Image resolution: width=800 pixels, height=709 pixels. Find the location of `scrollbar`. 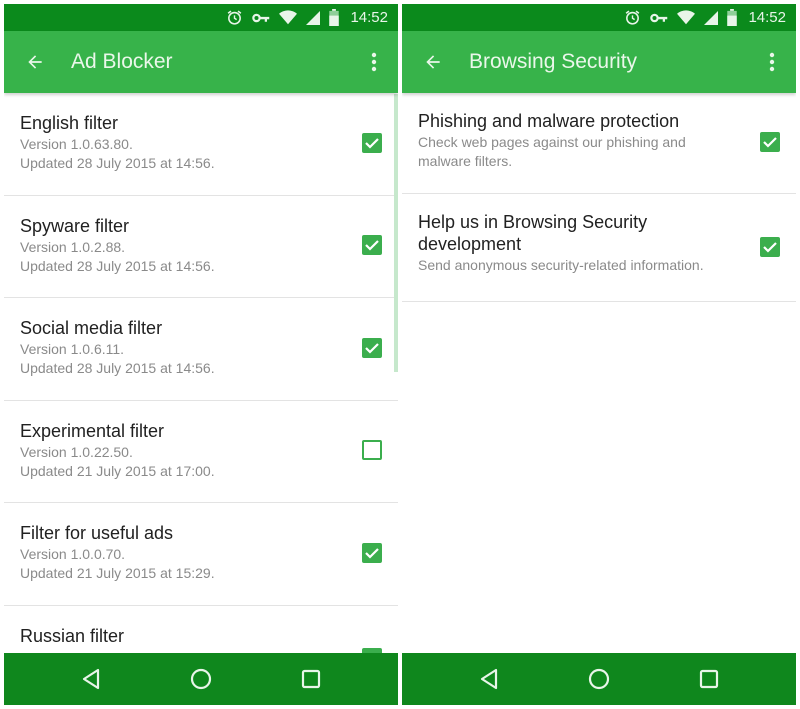

scrollbar is located at coordinates (396, 233).